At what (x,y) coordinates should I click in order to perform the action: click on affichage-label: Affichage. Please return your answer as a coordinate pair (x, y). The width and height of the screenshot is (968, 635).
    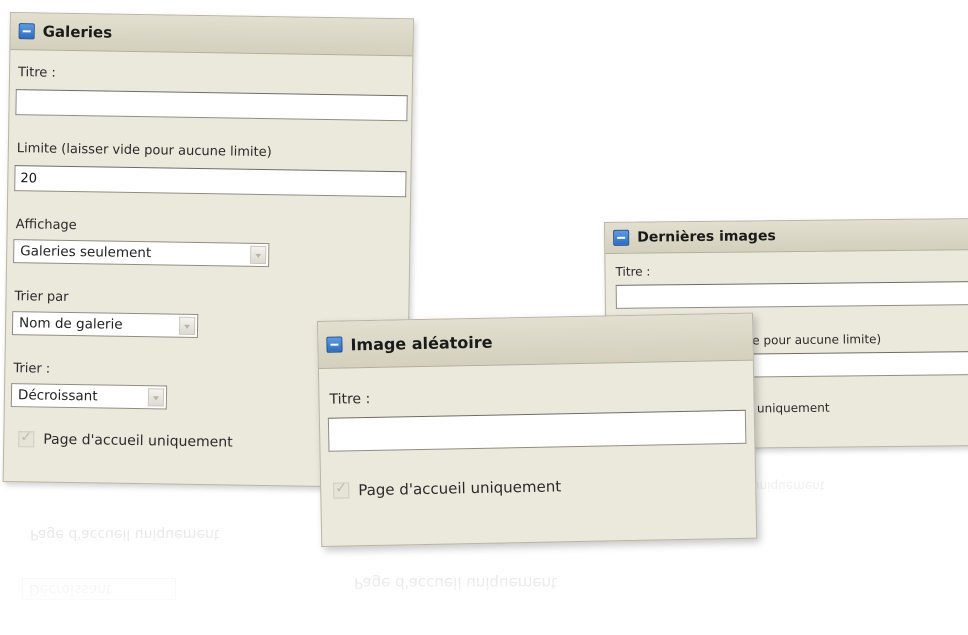
    Looking at the image, I should click on (46, 225).